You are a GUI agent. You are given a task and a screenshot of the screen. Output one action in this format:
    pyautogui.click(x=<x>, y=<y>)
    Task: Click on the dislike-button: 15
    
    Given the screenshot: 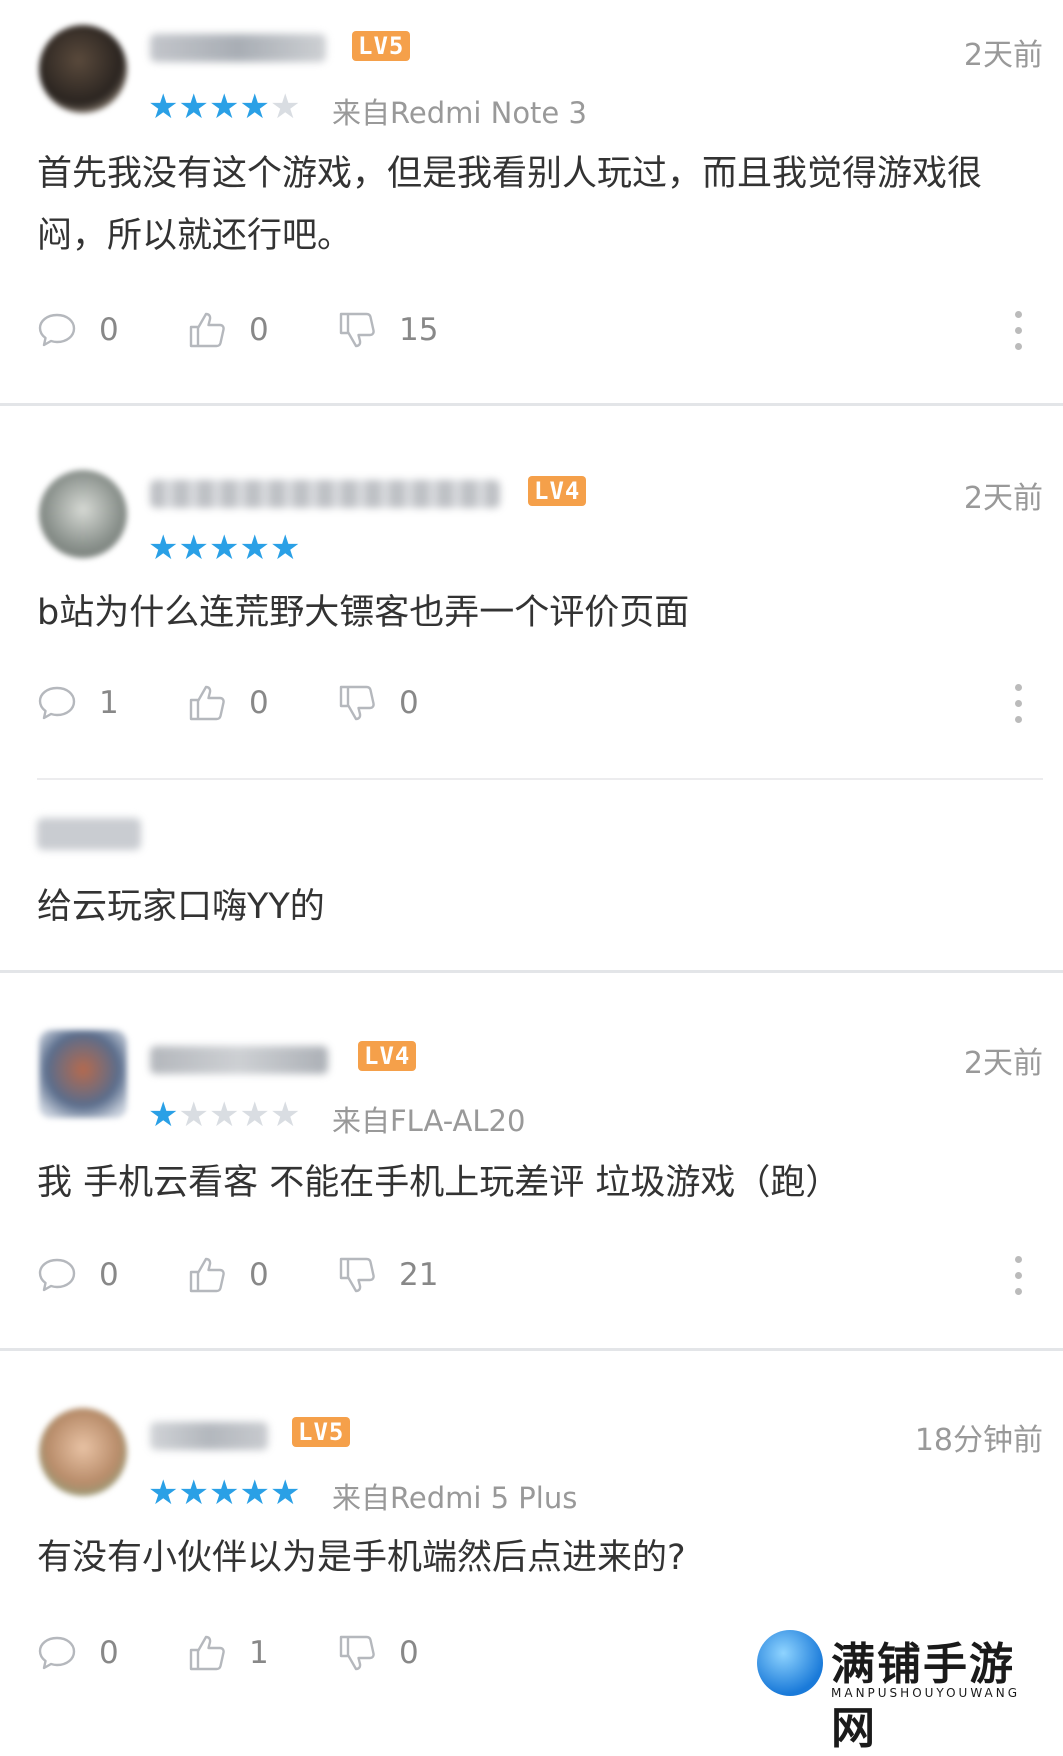 What is the action you would take?
    pyautogui.click(x=387, y=330)
    